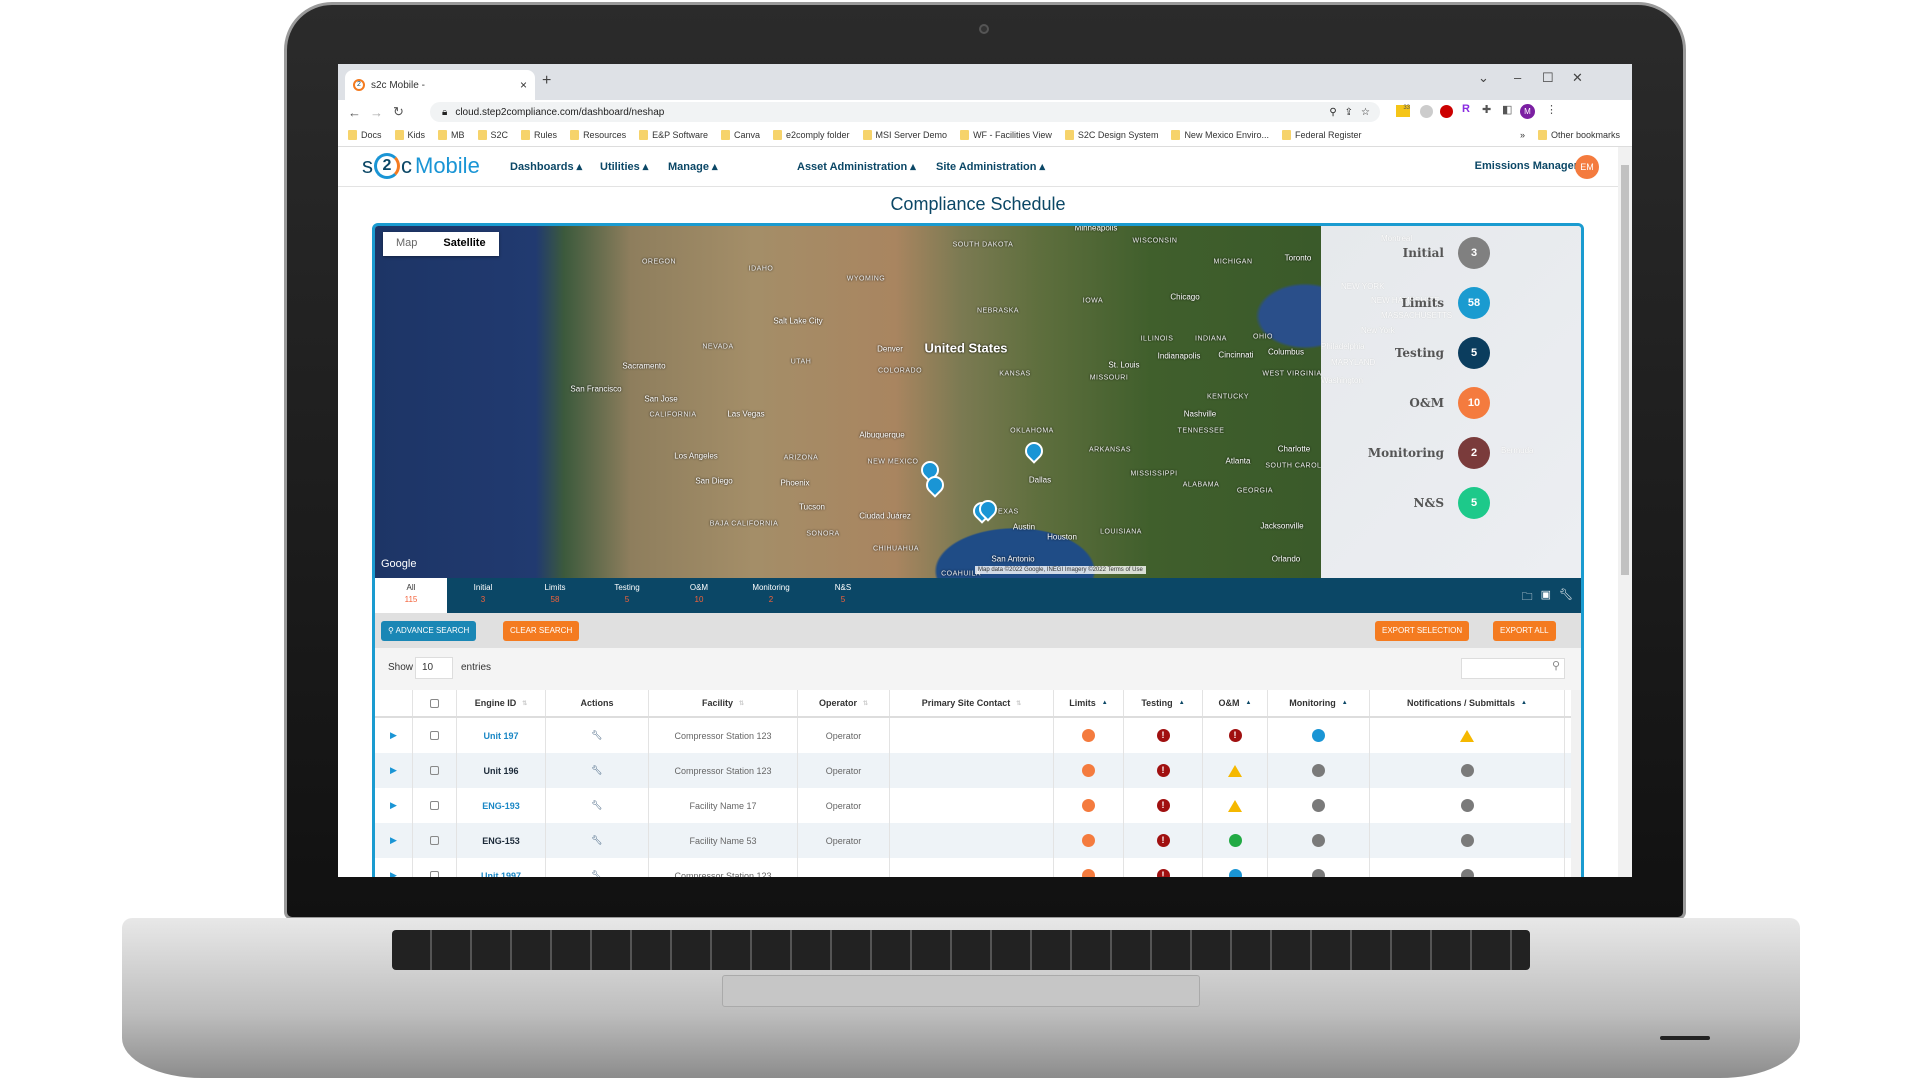 The width and height of the screenshot is (1920, 1080). What do you see at coordinates (1235, 703) in the screenshot?
I see `column-header: O&M ▲` at bounding box center [1235, 703].